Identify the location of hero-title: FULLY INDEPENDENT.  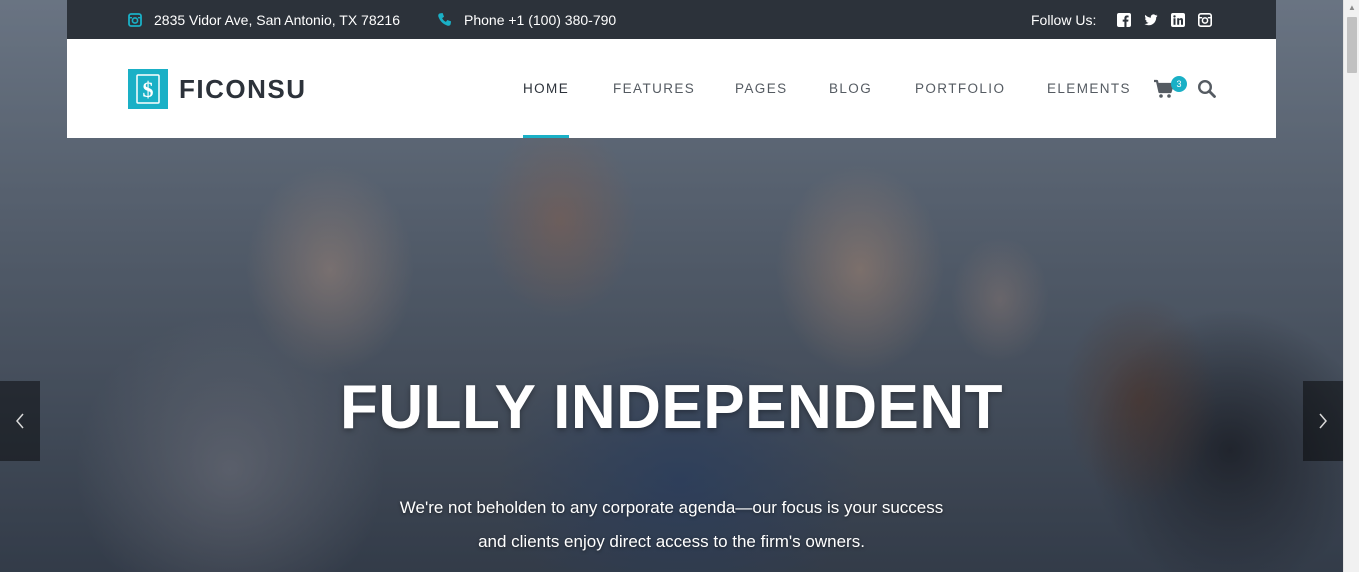
(671, 407).